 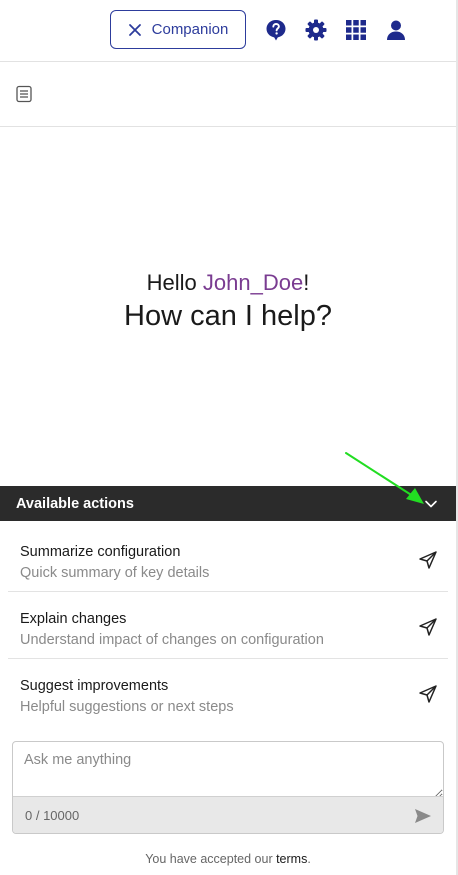 What do you see at coordinates (134, 29) in the screenshot?
I see `close-icon` at bounding box center [134, 29].